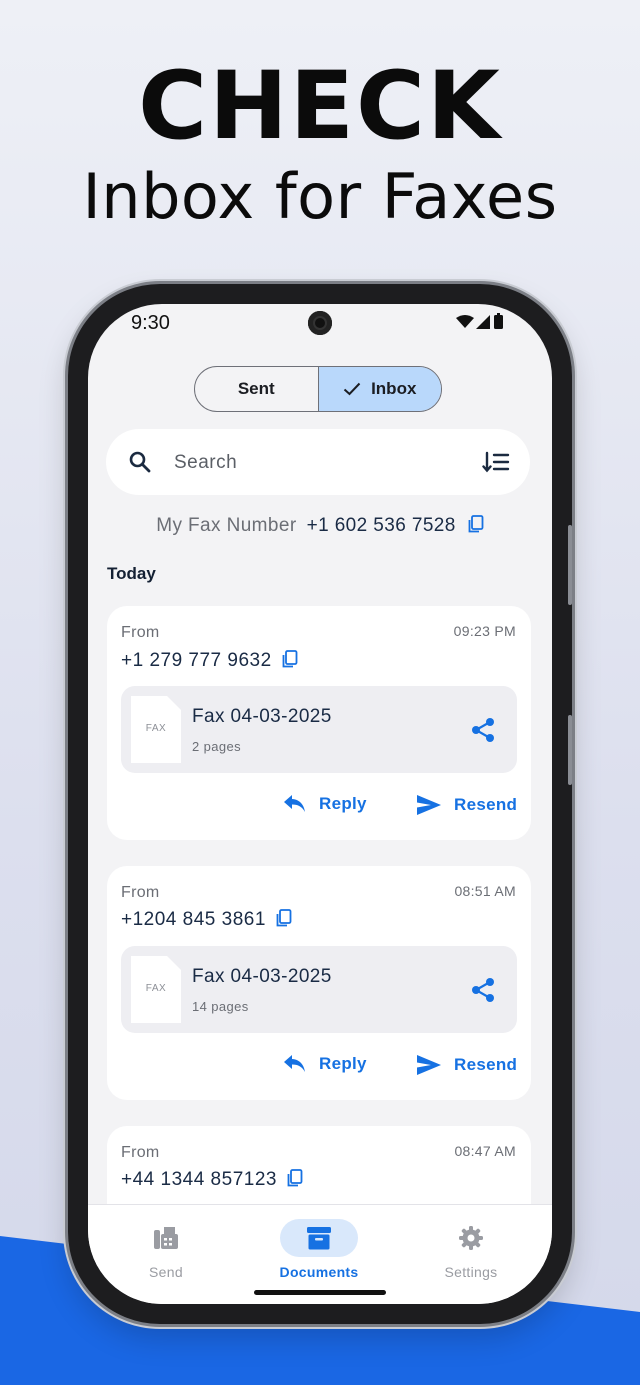 The width and height of the screenshot is (640, 1385). I want to click on gear-icon, so click(471, 1238).